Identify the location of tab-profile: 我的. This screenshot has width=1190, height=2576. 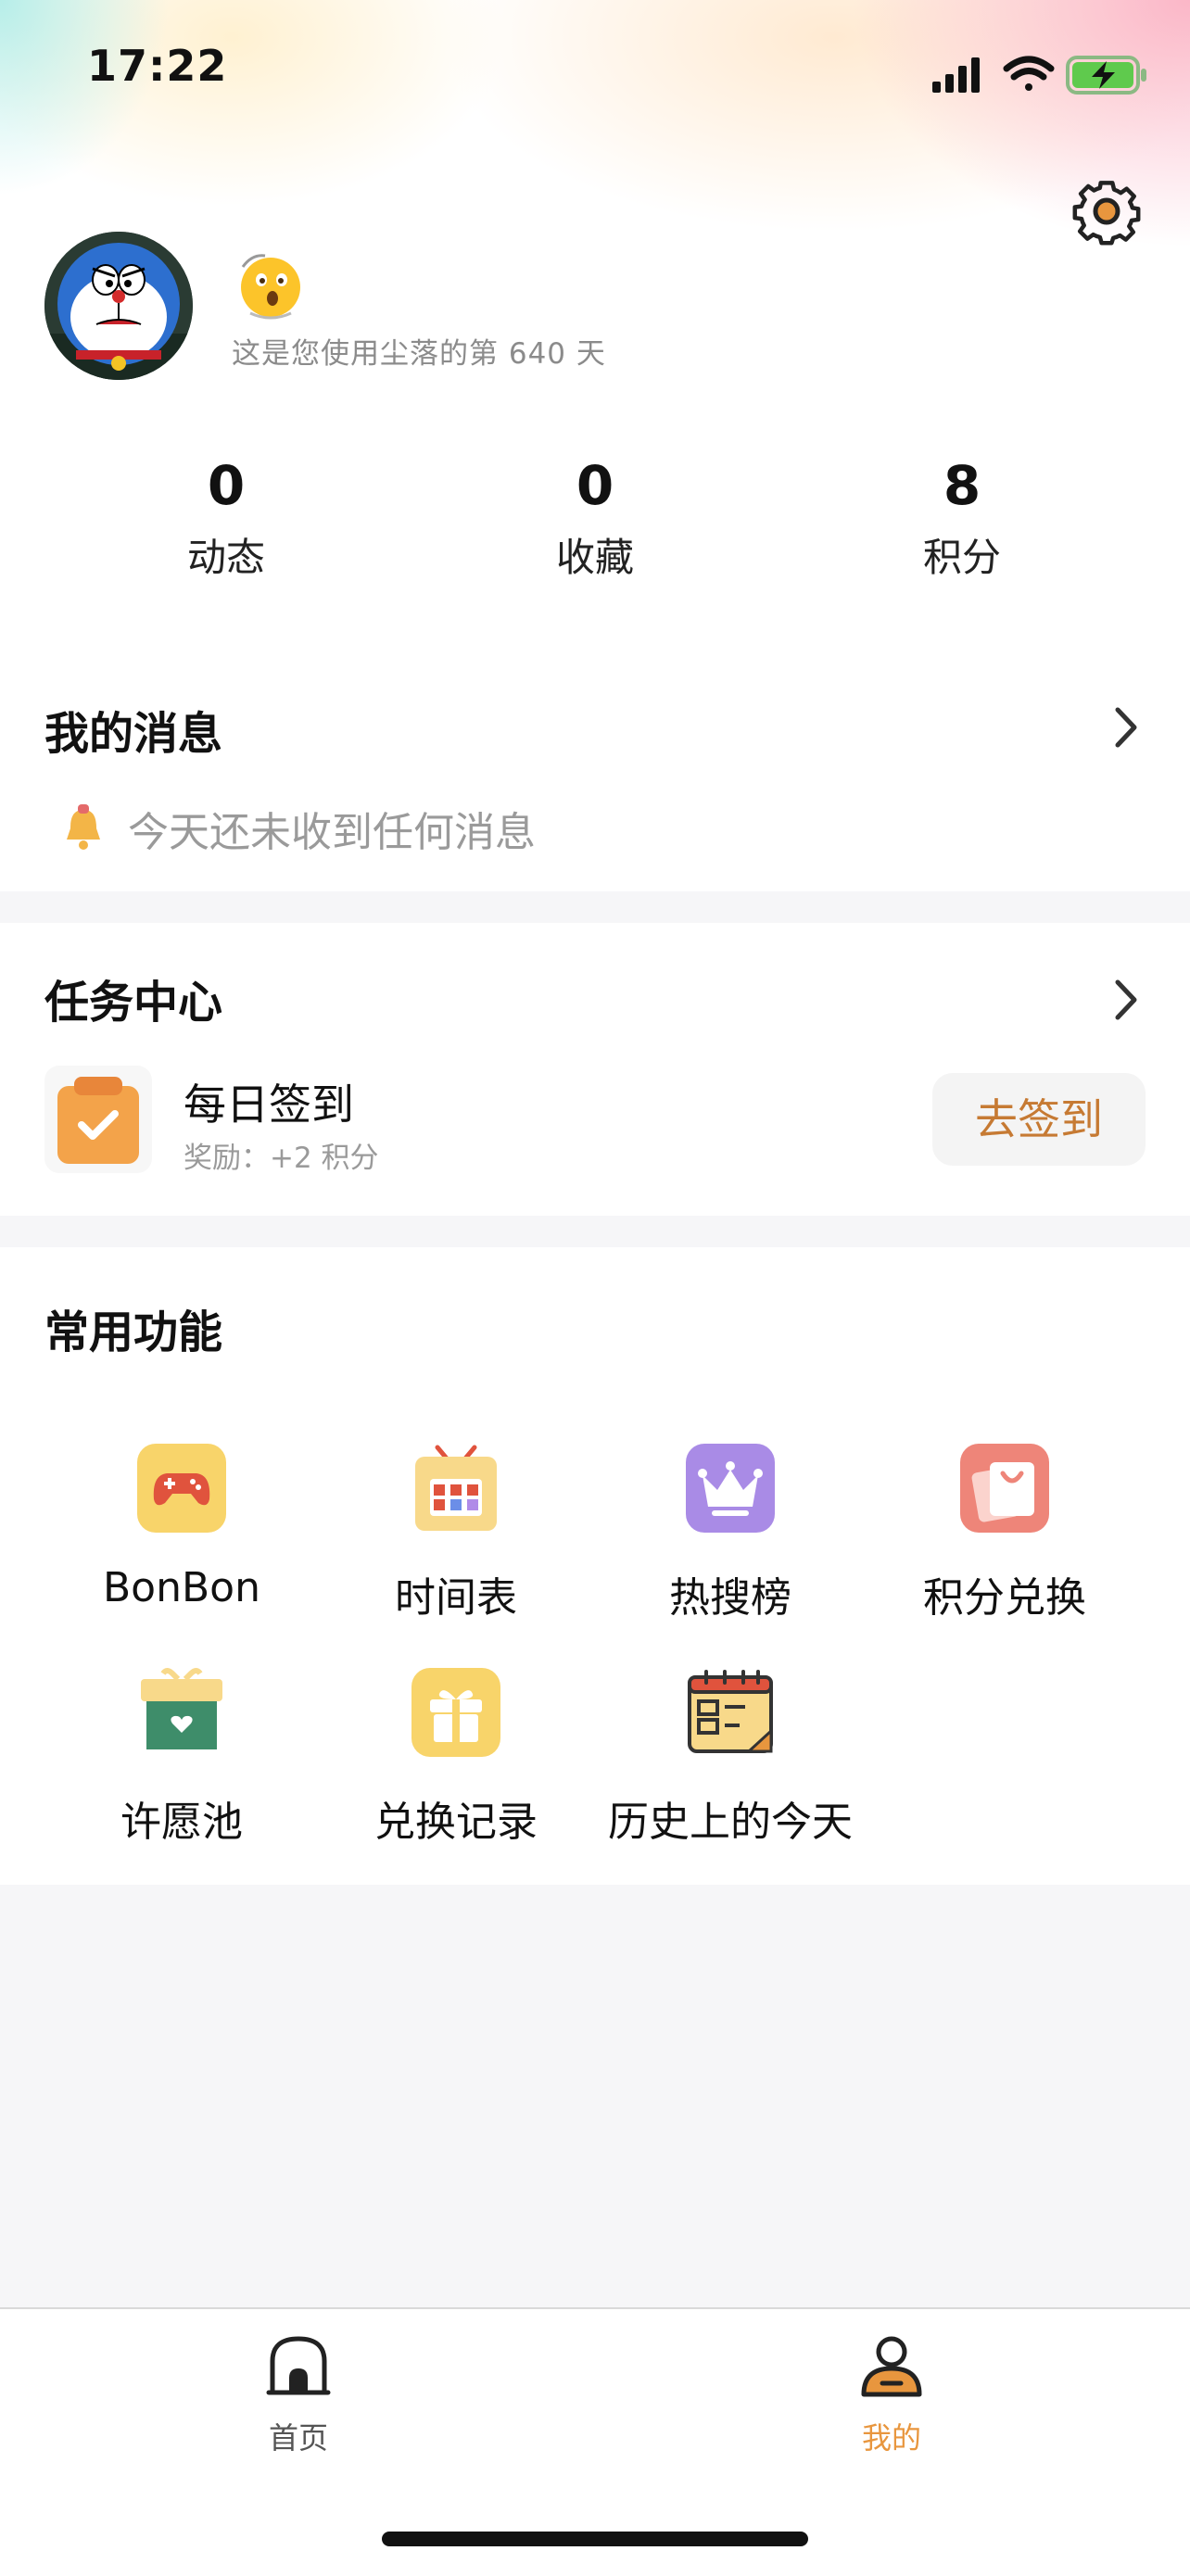
(892, 2394).